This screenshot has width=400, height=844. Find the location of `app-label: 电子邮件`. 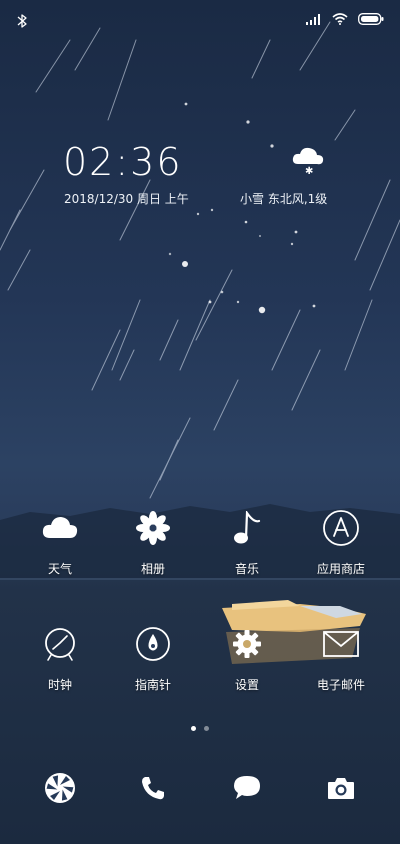

app-label: 电子邮件 is located at coordinates (340, 685).